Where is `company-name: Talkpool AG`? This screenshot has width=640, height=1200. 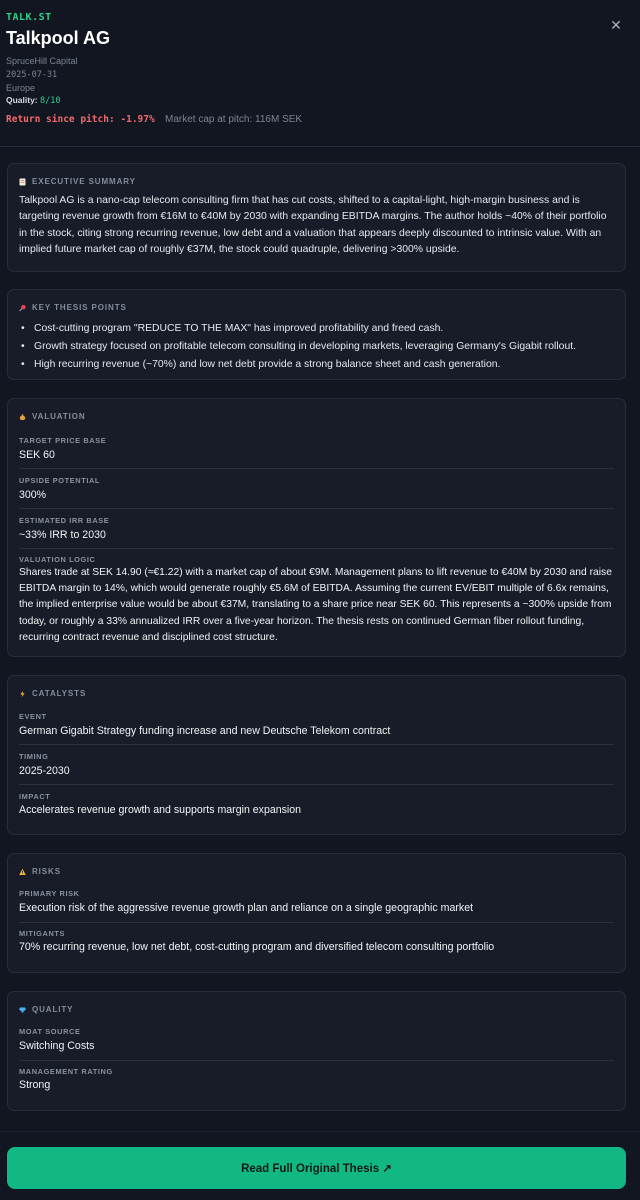 company-name: Talkpool AG is located at coordinates (58, 38).